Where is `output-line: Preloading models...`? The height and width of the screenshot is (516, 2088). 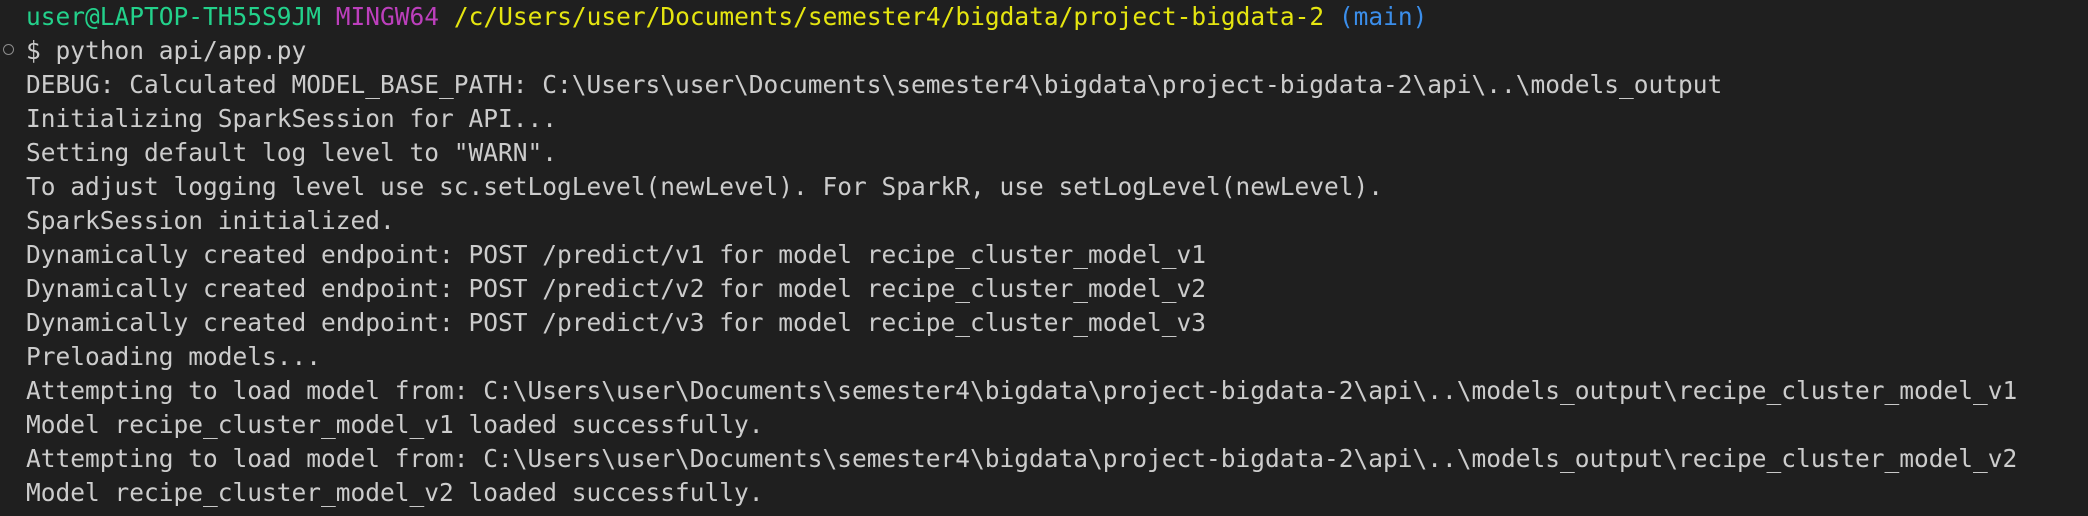
output-line: Preloading models... is located at coordinates (174, 356).